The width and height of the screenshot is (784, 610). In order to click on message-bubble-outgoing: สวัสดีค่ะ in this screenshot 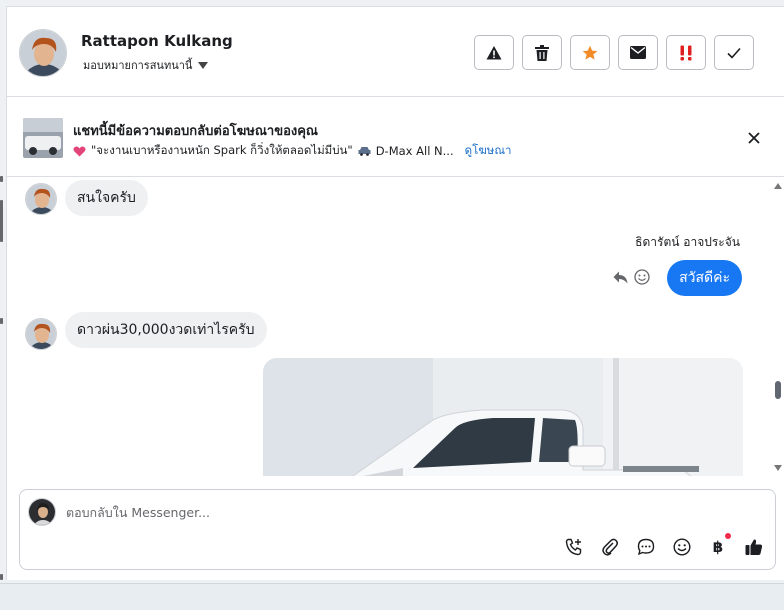, I will do `click(704, 278)`.